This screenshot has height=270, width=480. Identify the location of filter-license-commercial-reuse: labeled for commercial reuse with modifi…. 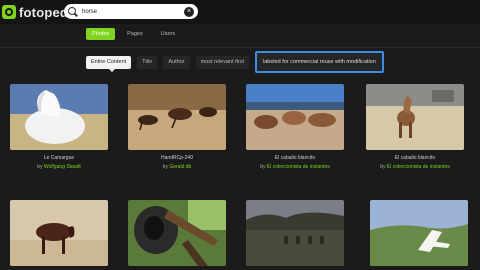
(319, 62).